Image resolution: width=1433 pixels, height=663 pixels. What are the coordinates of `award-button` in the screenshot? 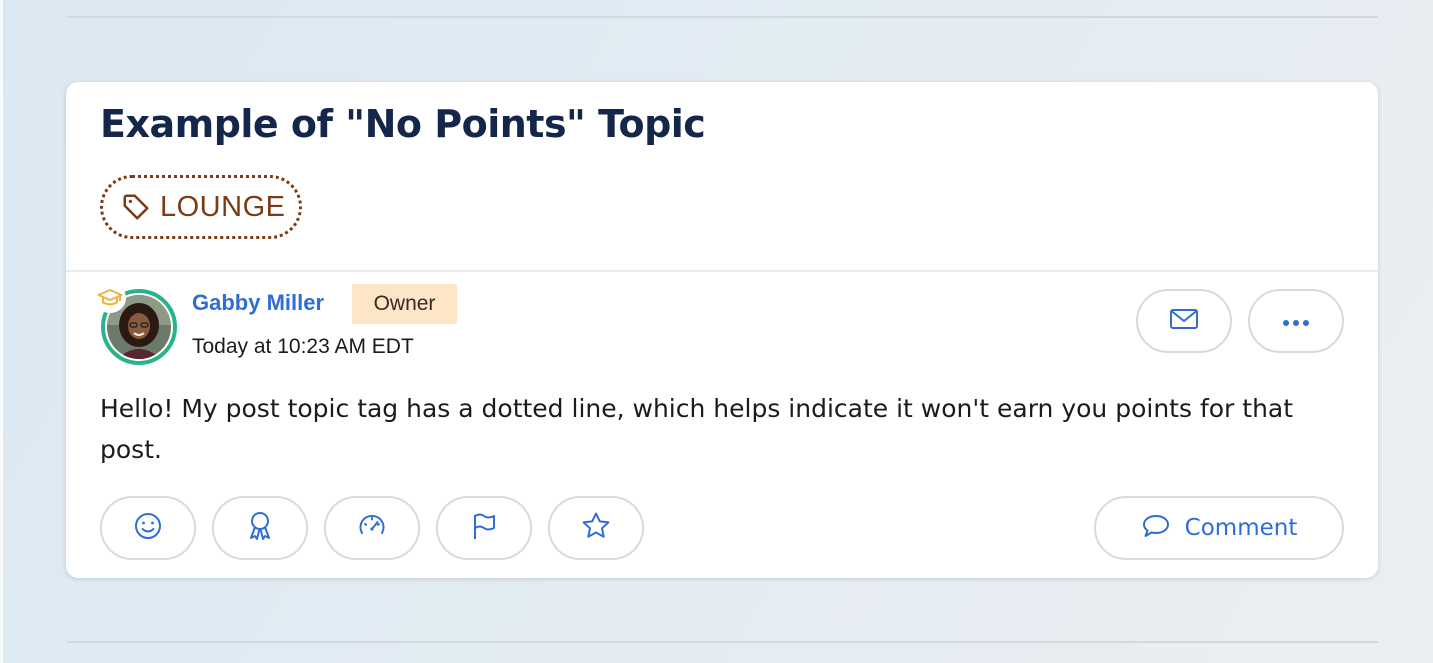 It's located at (260, 528).